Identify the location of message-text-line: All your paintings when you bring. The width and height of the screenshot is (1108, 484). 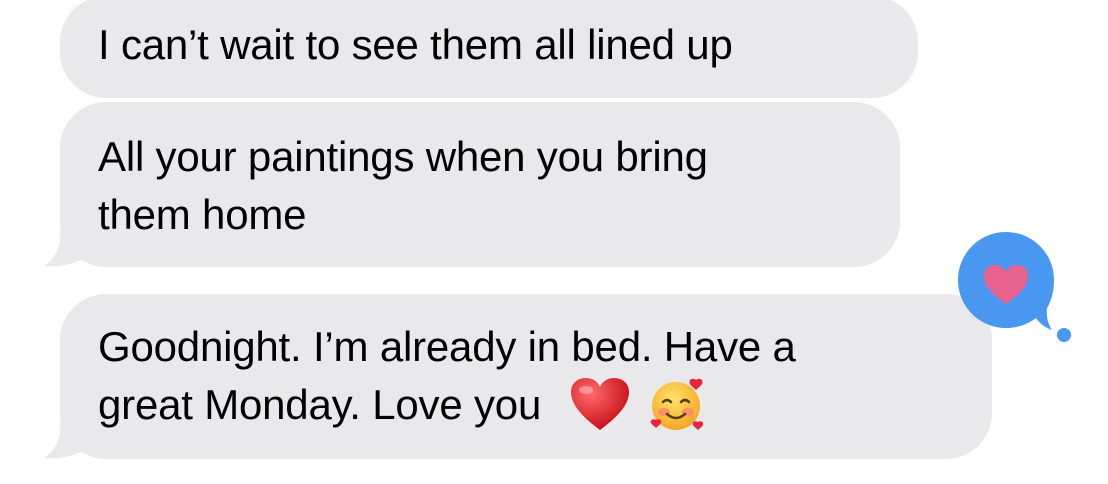
(403, 156).